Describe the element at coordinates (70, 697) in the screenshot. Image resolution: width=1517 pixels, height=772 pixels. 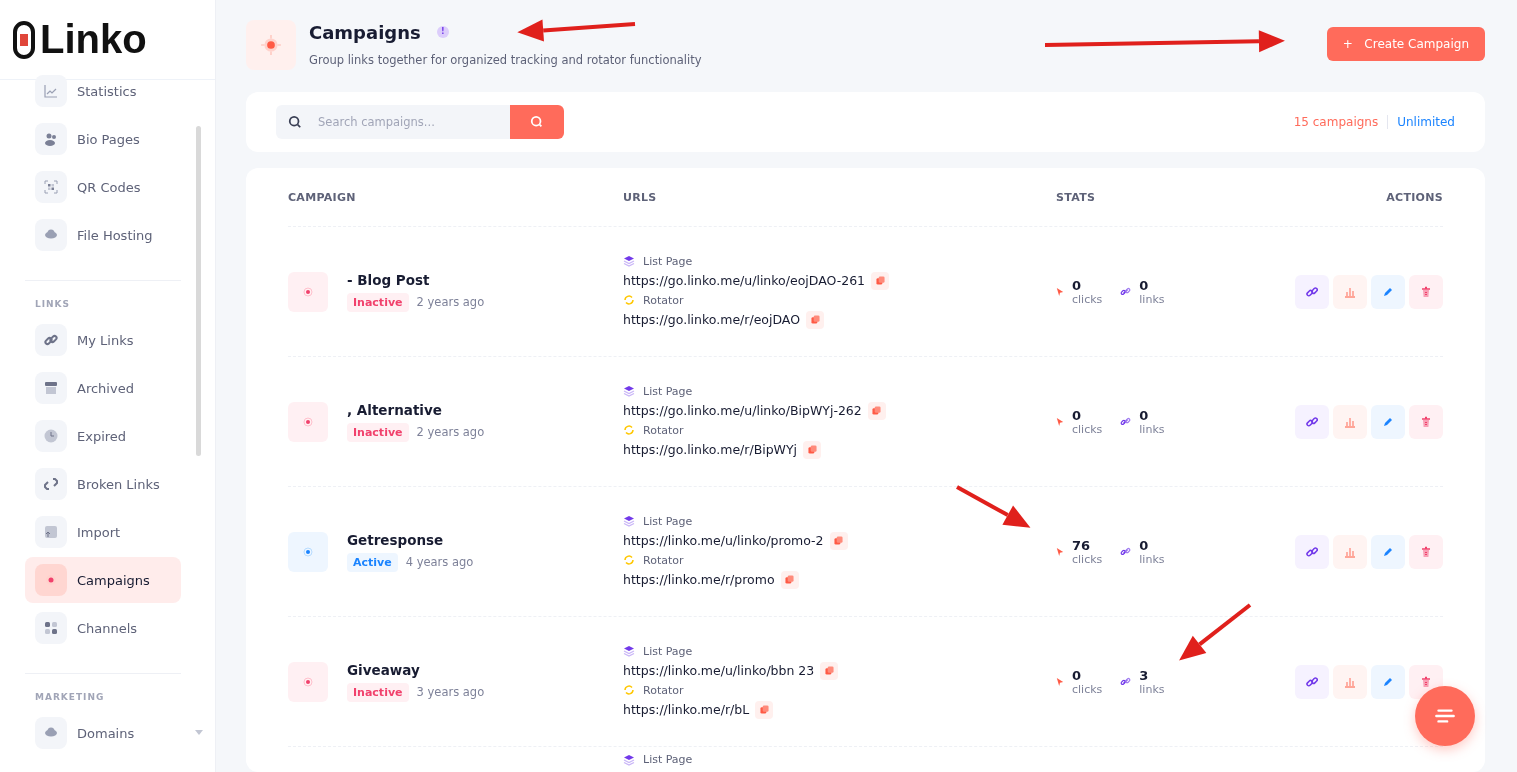
I see `section-heading: MARKETING` at that location.